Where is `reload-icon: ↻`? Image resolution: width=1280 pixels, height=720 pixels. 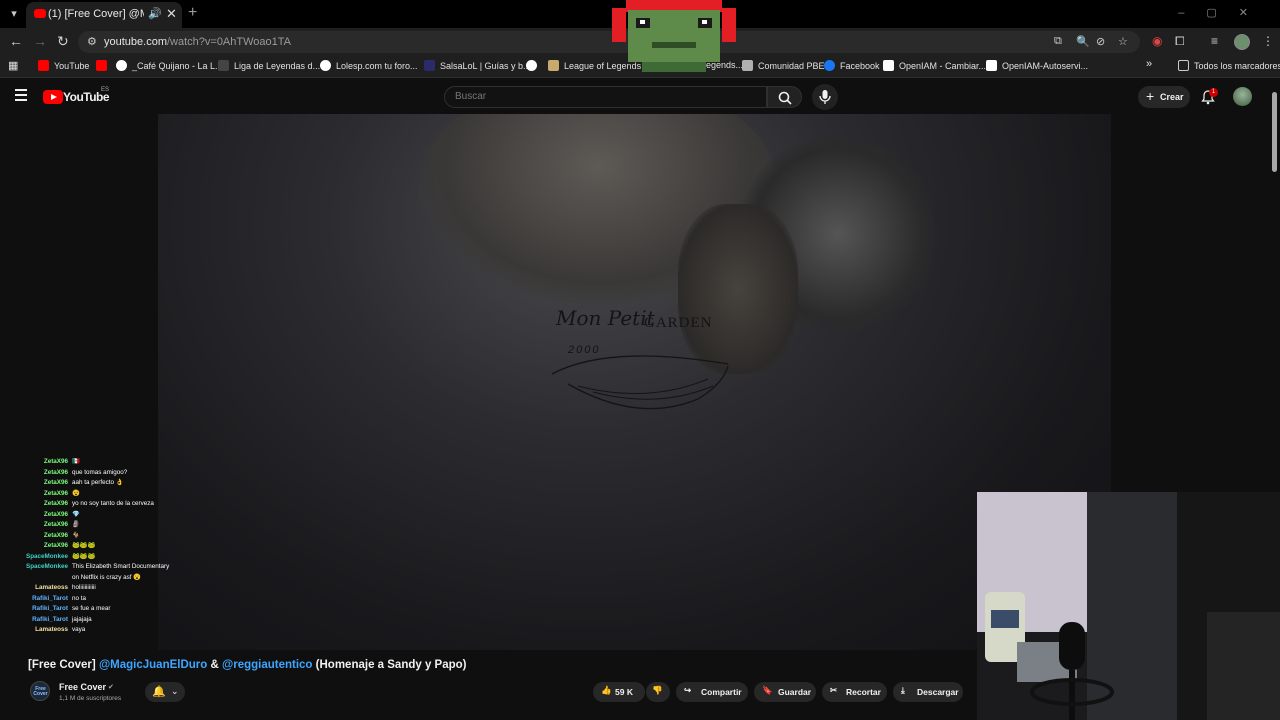 reload-icon: ↻ is located at coordinates (63, 41).